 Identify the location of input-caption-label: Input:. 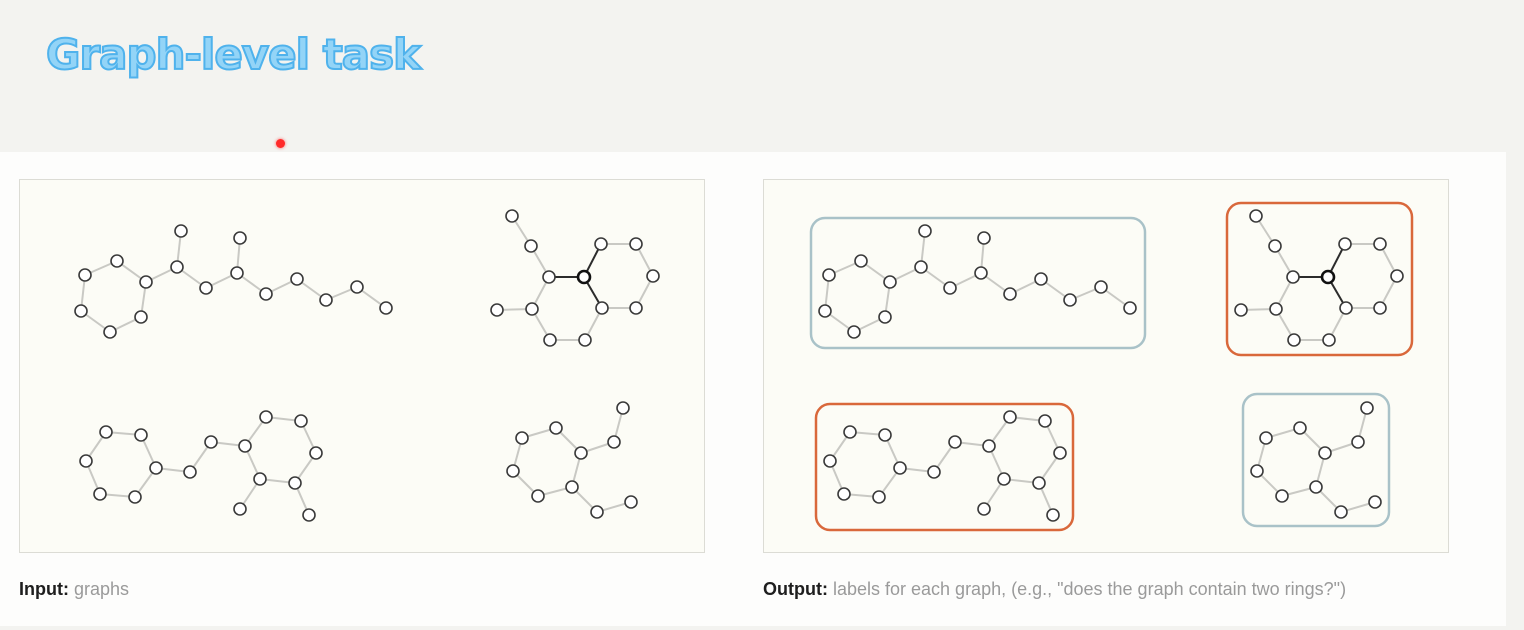
(44, 589).